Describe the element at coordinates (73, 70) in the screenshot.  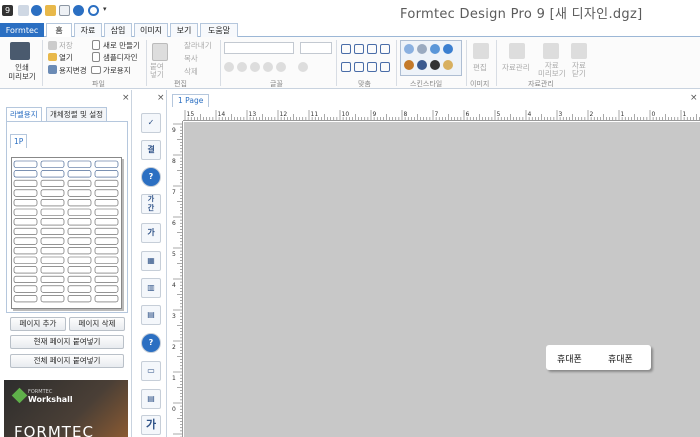
I see `change-paper-button: 용지변경` at that location.